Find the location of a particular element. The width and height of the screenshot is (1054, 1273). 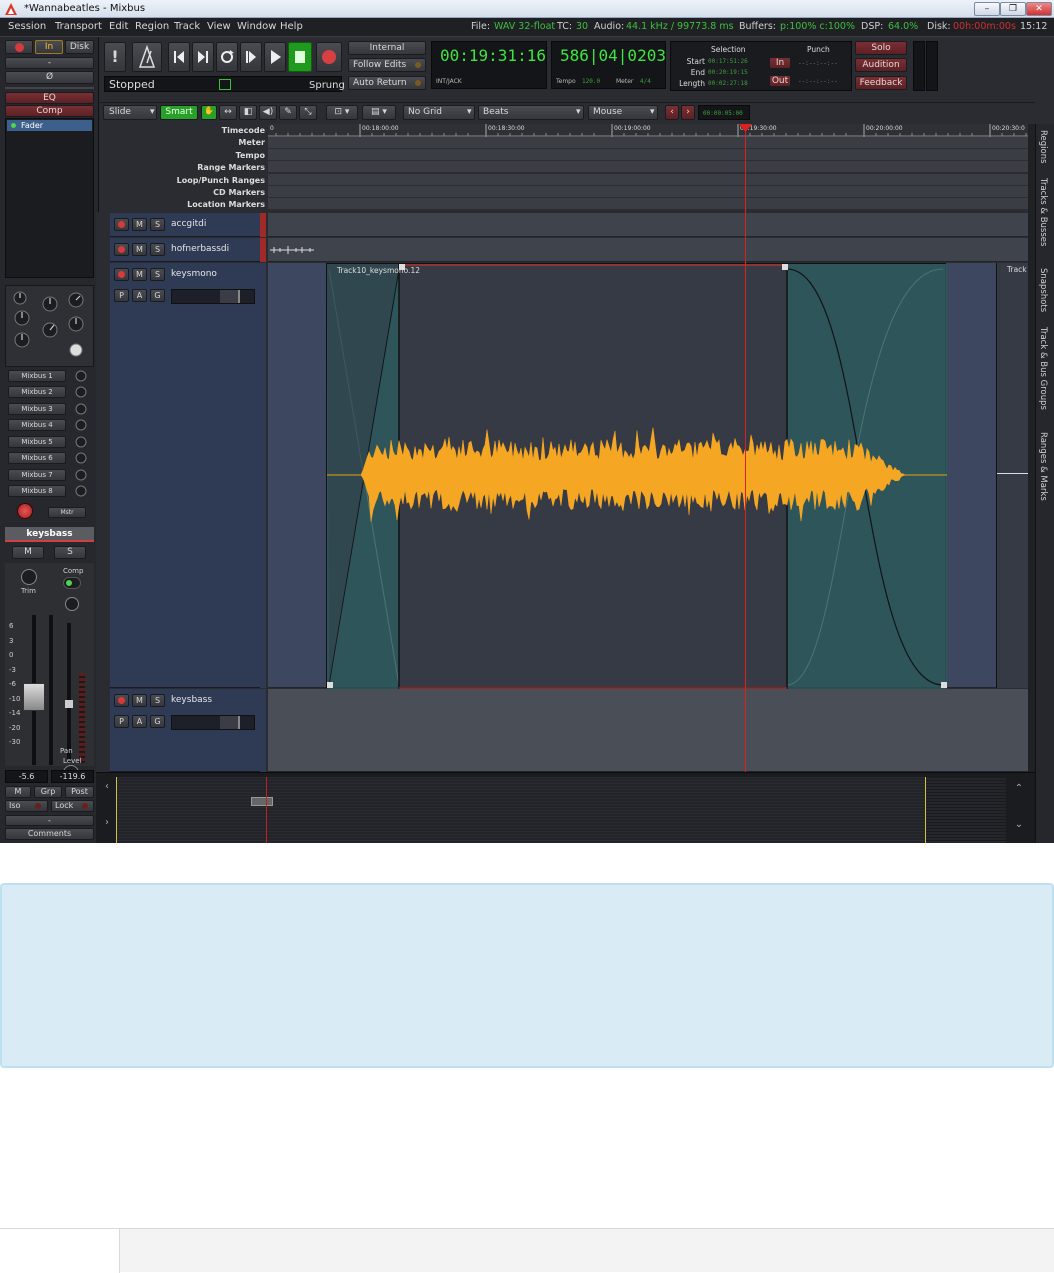

grab-tool-button: ✋ is located at coordinates (209, 112).